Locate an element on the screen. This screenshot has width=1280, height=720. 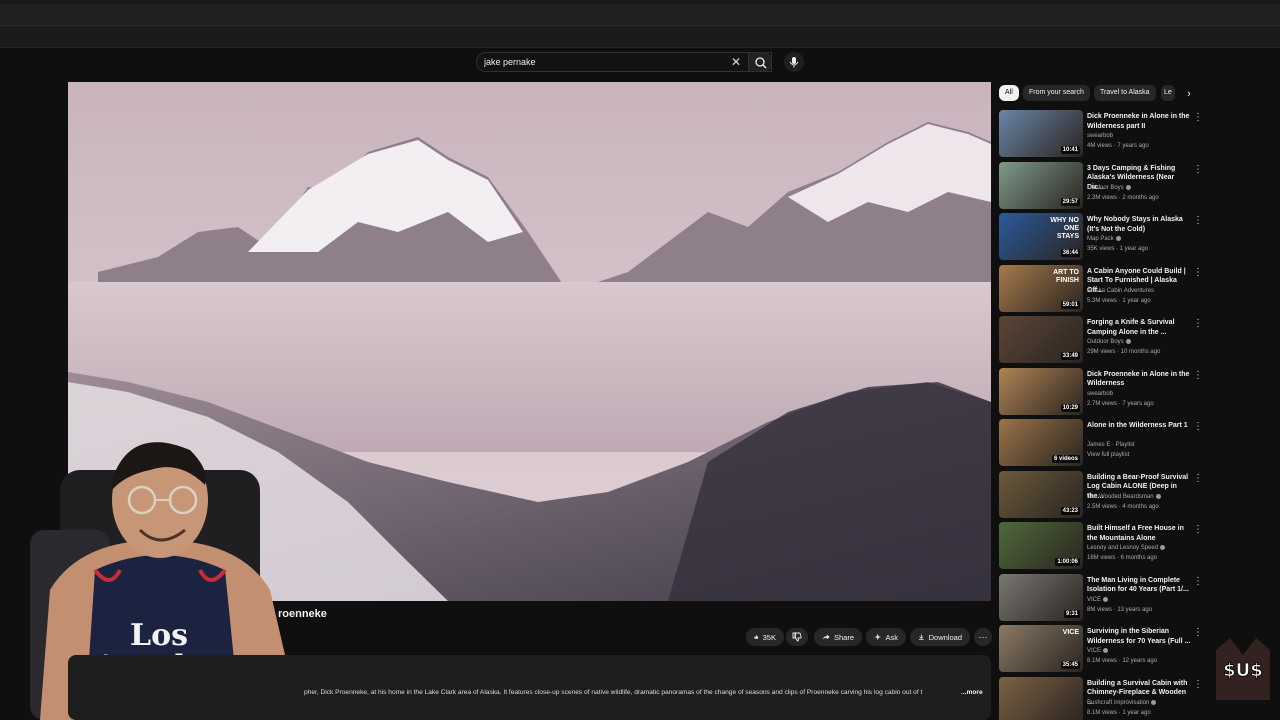
video-duration: 43:23 is located at coordinates (1070, 510).